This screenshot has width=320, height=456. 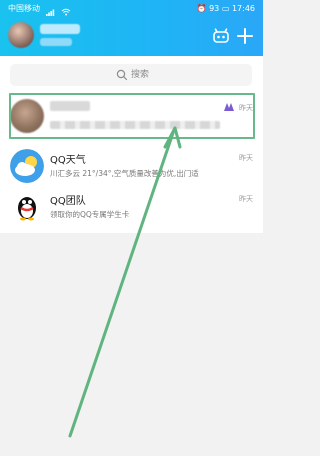 What do you see at coordinates (243, 8) in the screenshot?
I see `clock-text: 17:46` at bounding box center [243, 8].